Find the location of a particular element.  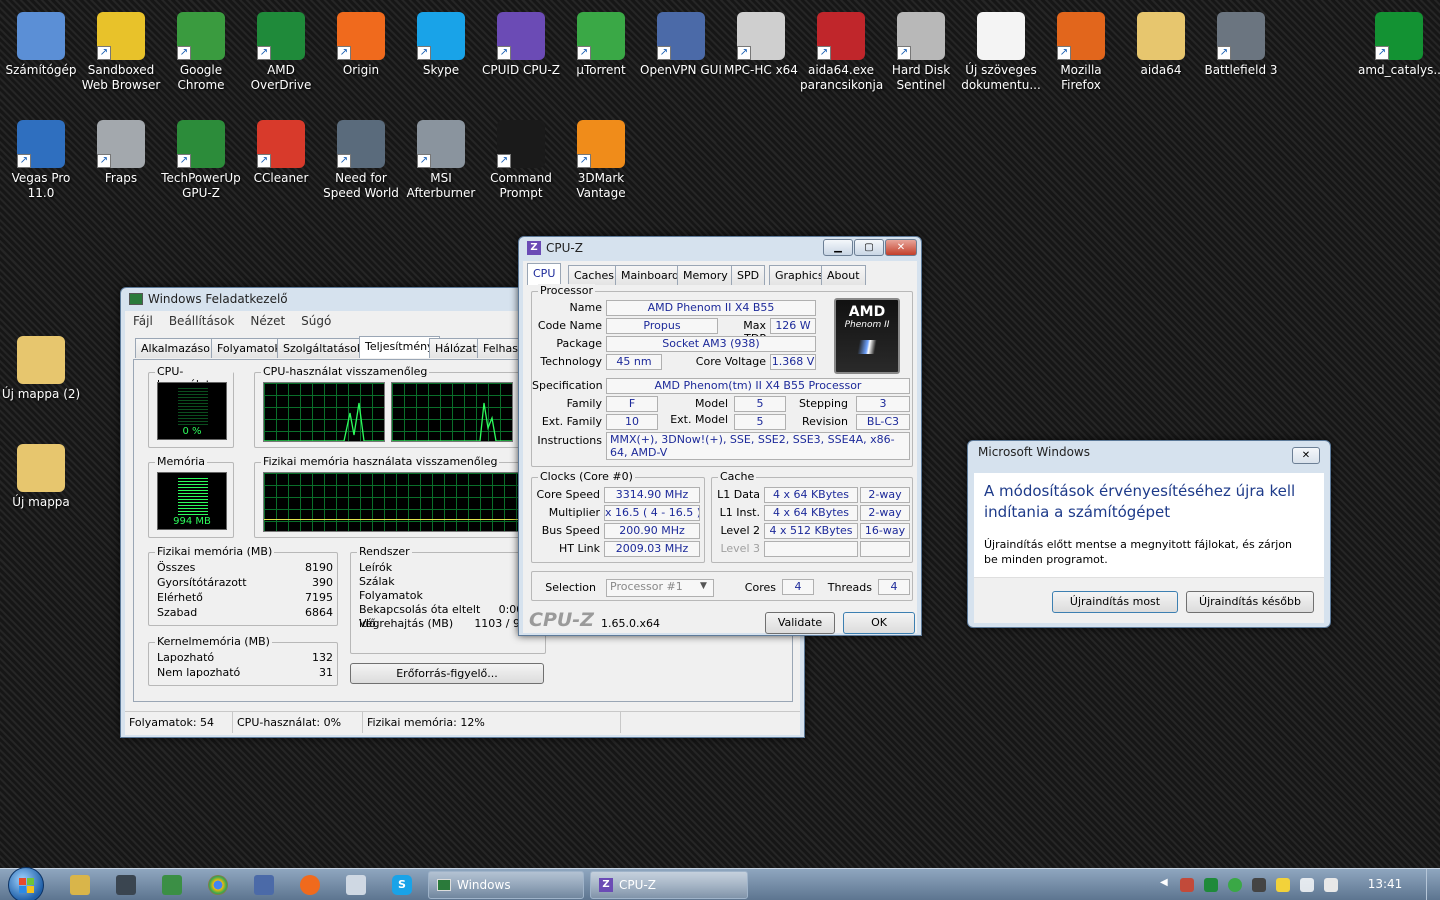

restart-later-button: Újraindítás később is located at coordinates (1250, 602).